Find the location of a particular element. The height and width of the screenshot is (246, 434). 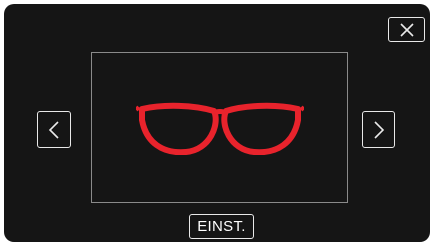

close-icon is located at coordinates (407, 29).